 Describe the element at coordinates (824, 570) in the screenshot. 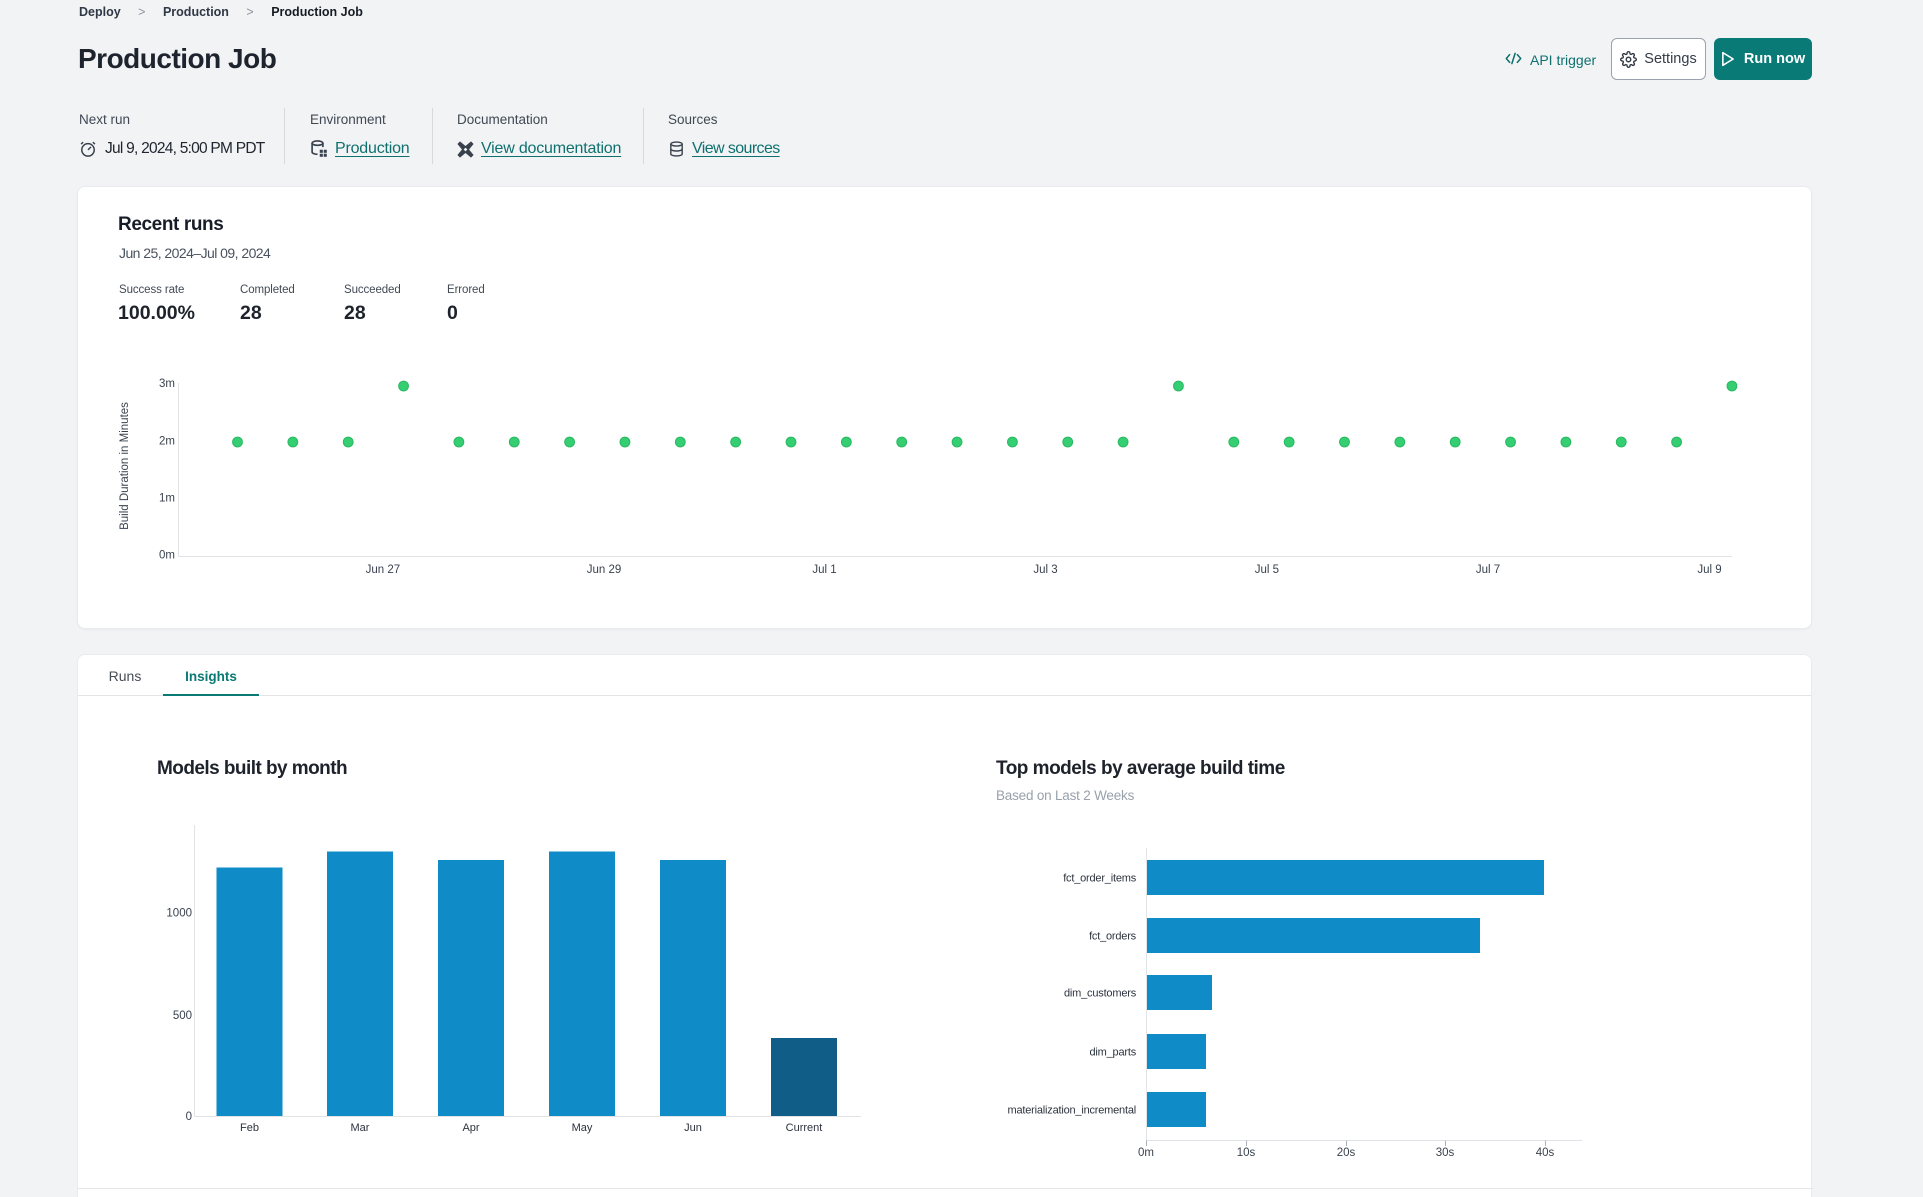

I see `svg-text: Jul 1` at that location.